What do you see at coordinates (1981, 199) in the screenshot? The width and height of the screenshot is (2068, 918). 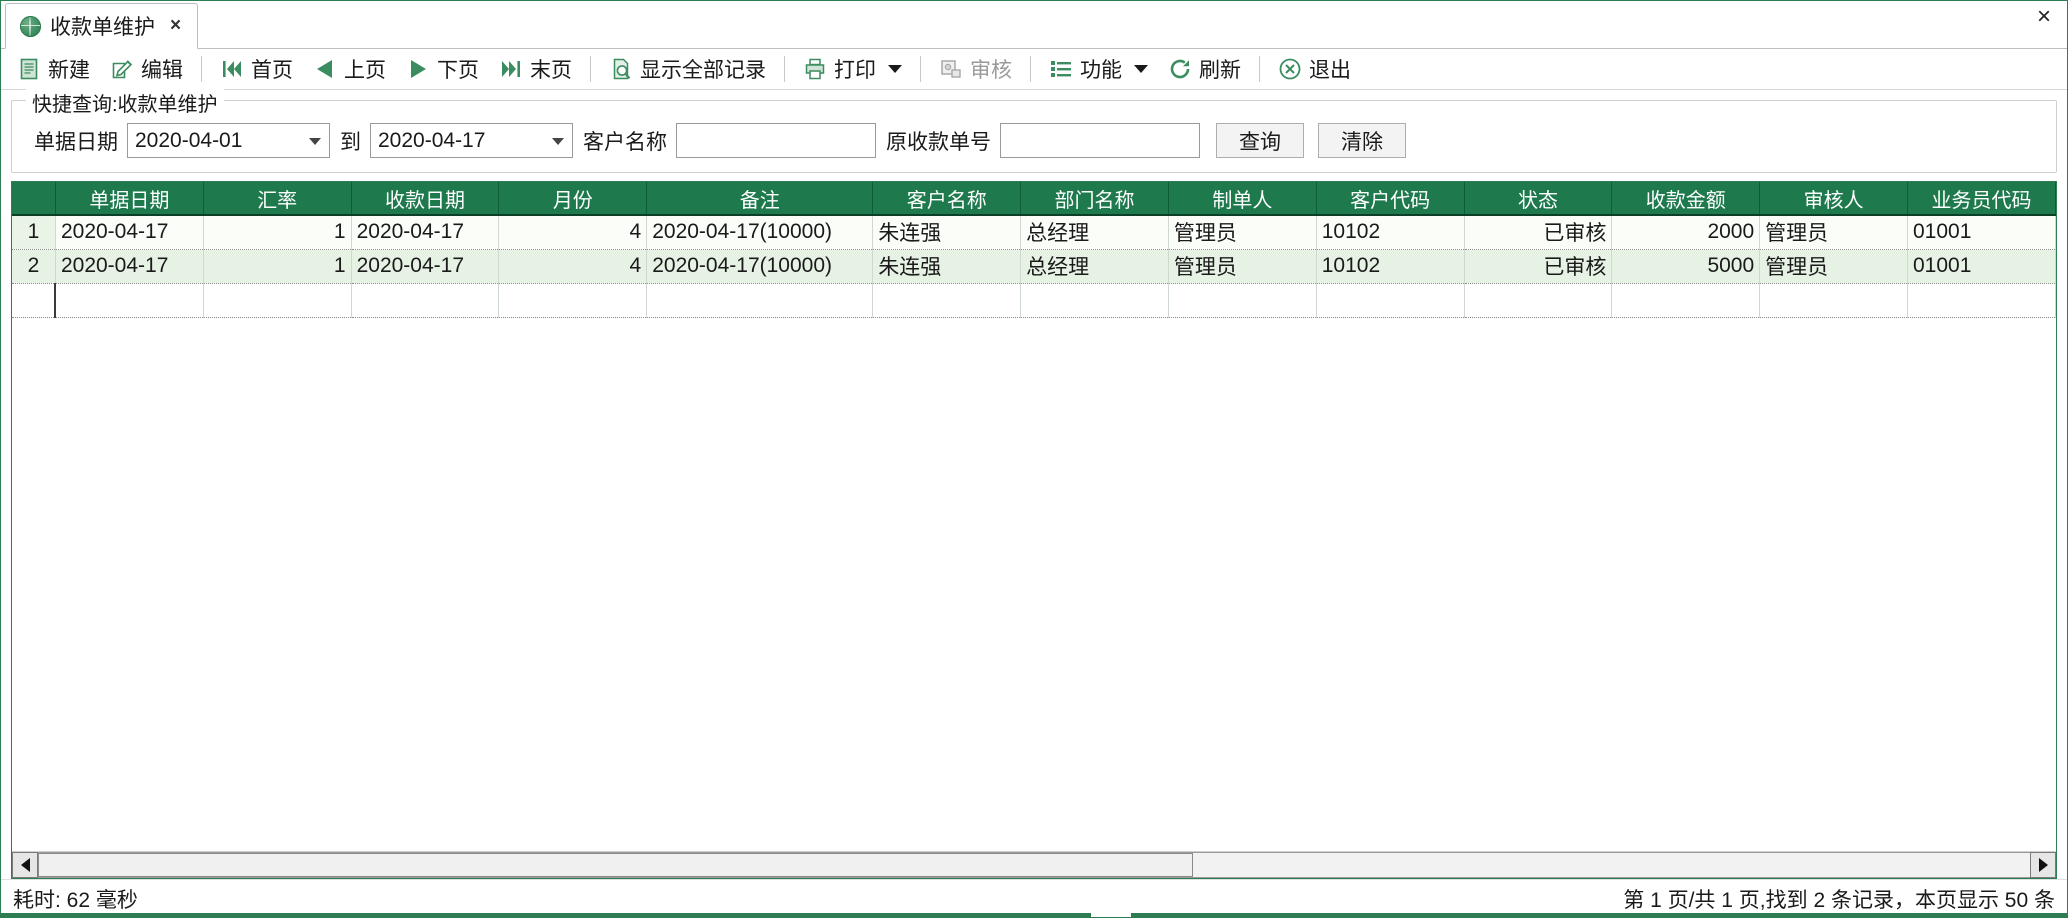 I see `column-header-sales_code: 业务员代码` at bounding box center [1981, 199].